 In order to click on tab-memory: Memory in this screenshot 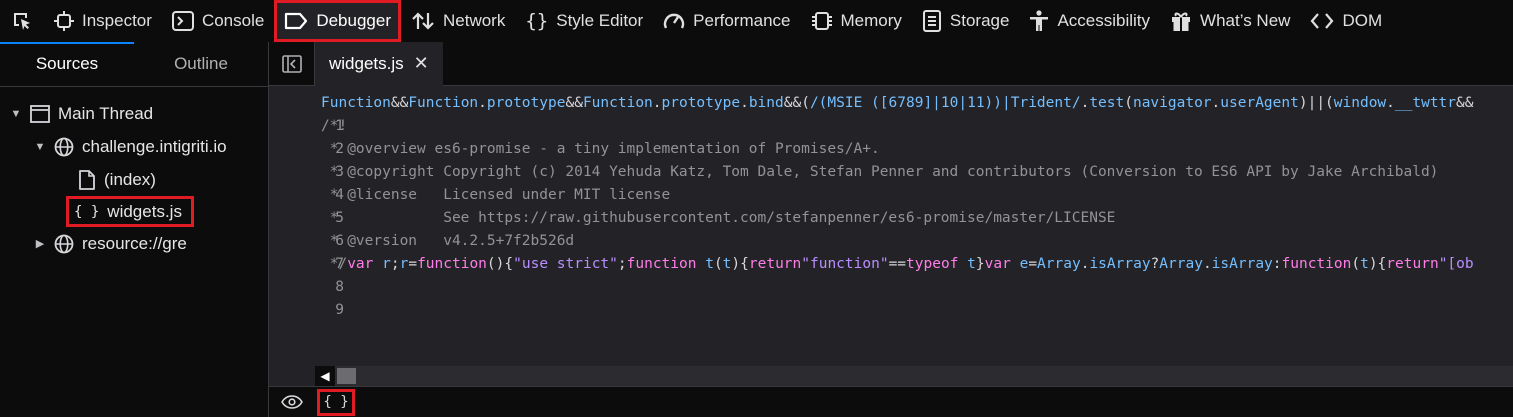, I will do `click(856, 21)`.